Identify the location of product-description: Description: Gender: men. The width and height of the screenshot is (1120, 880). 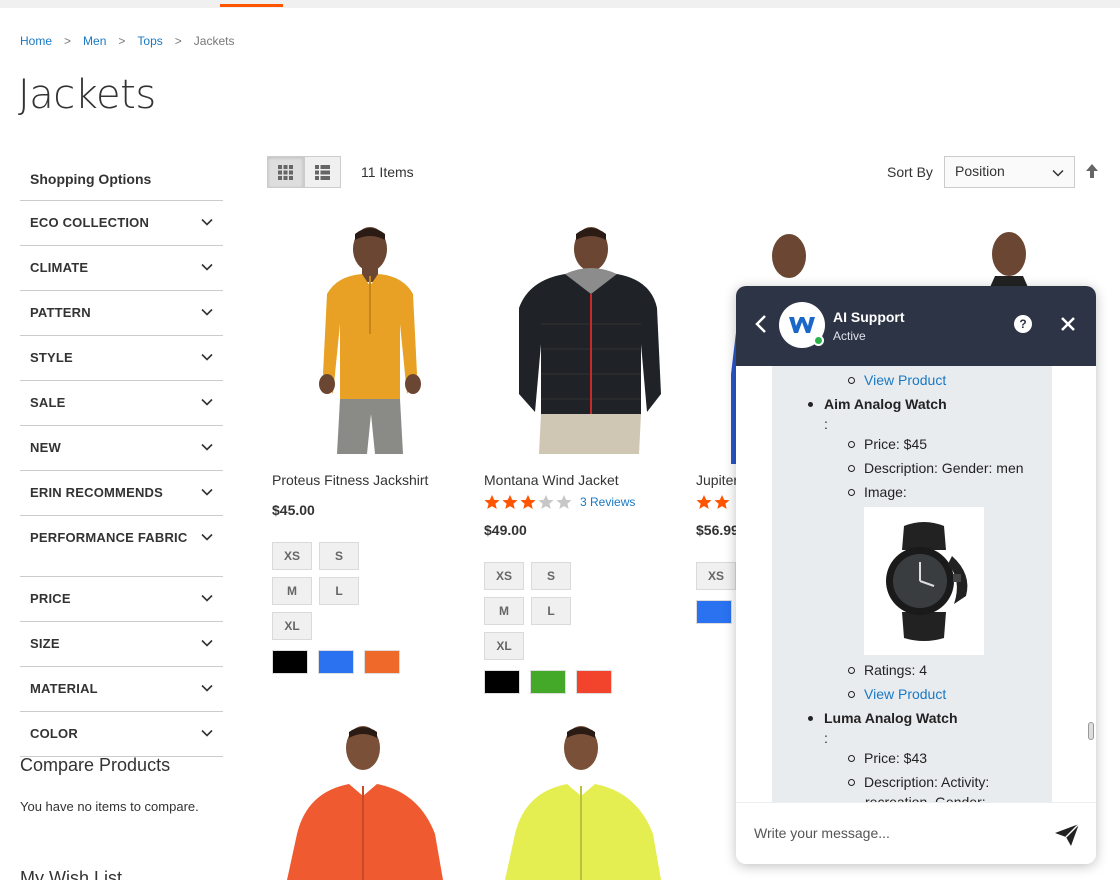
(944, 468).